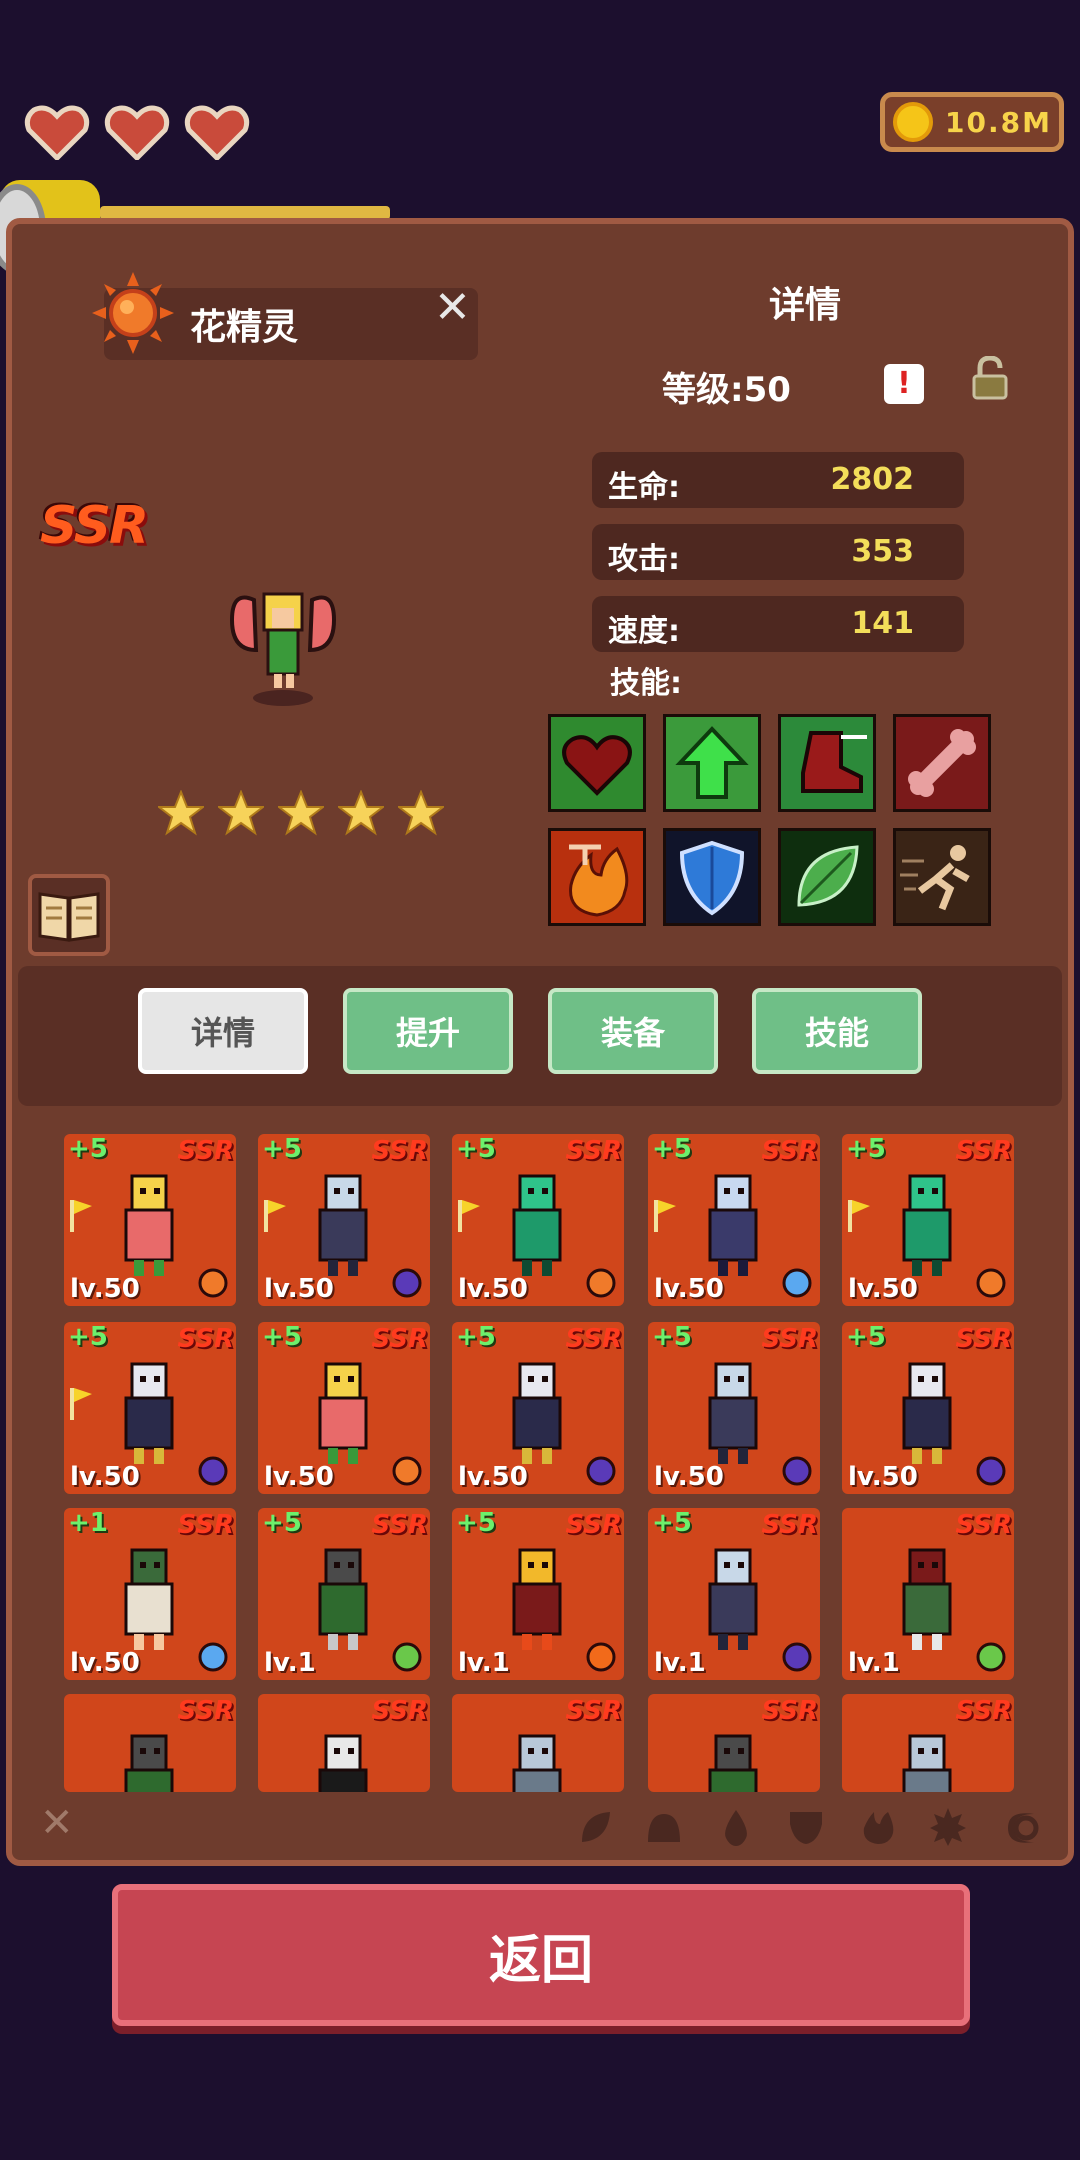 The image size is (1080, 2160). Describe the element at coordinates (644, 631) in the screenshot. I see `stat-label: 速度:` at that location.